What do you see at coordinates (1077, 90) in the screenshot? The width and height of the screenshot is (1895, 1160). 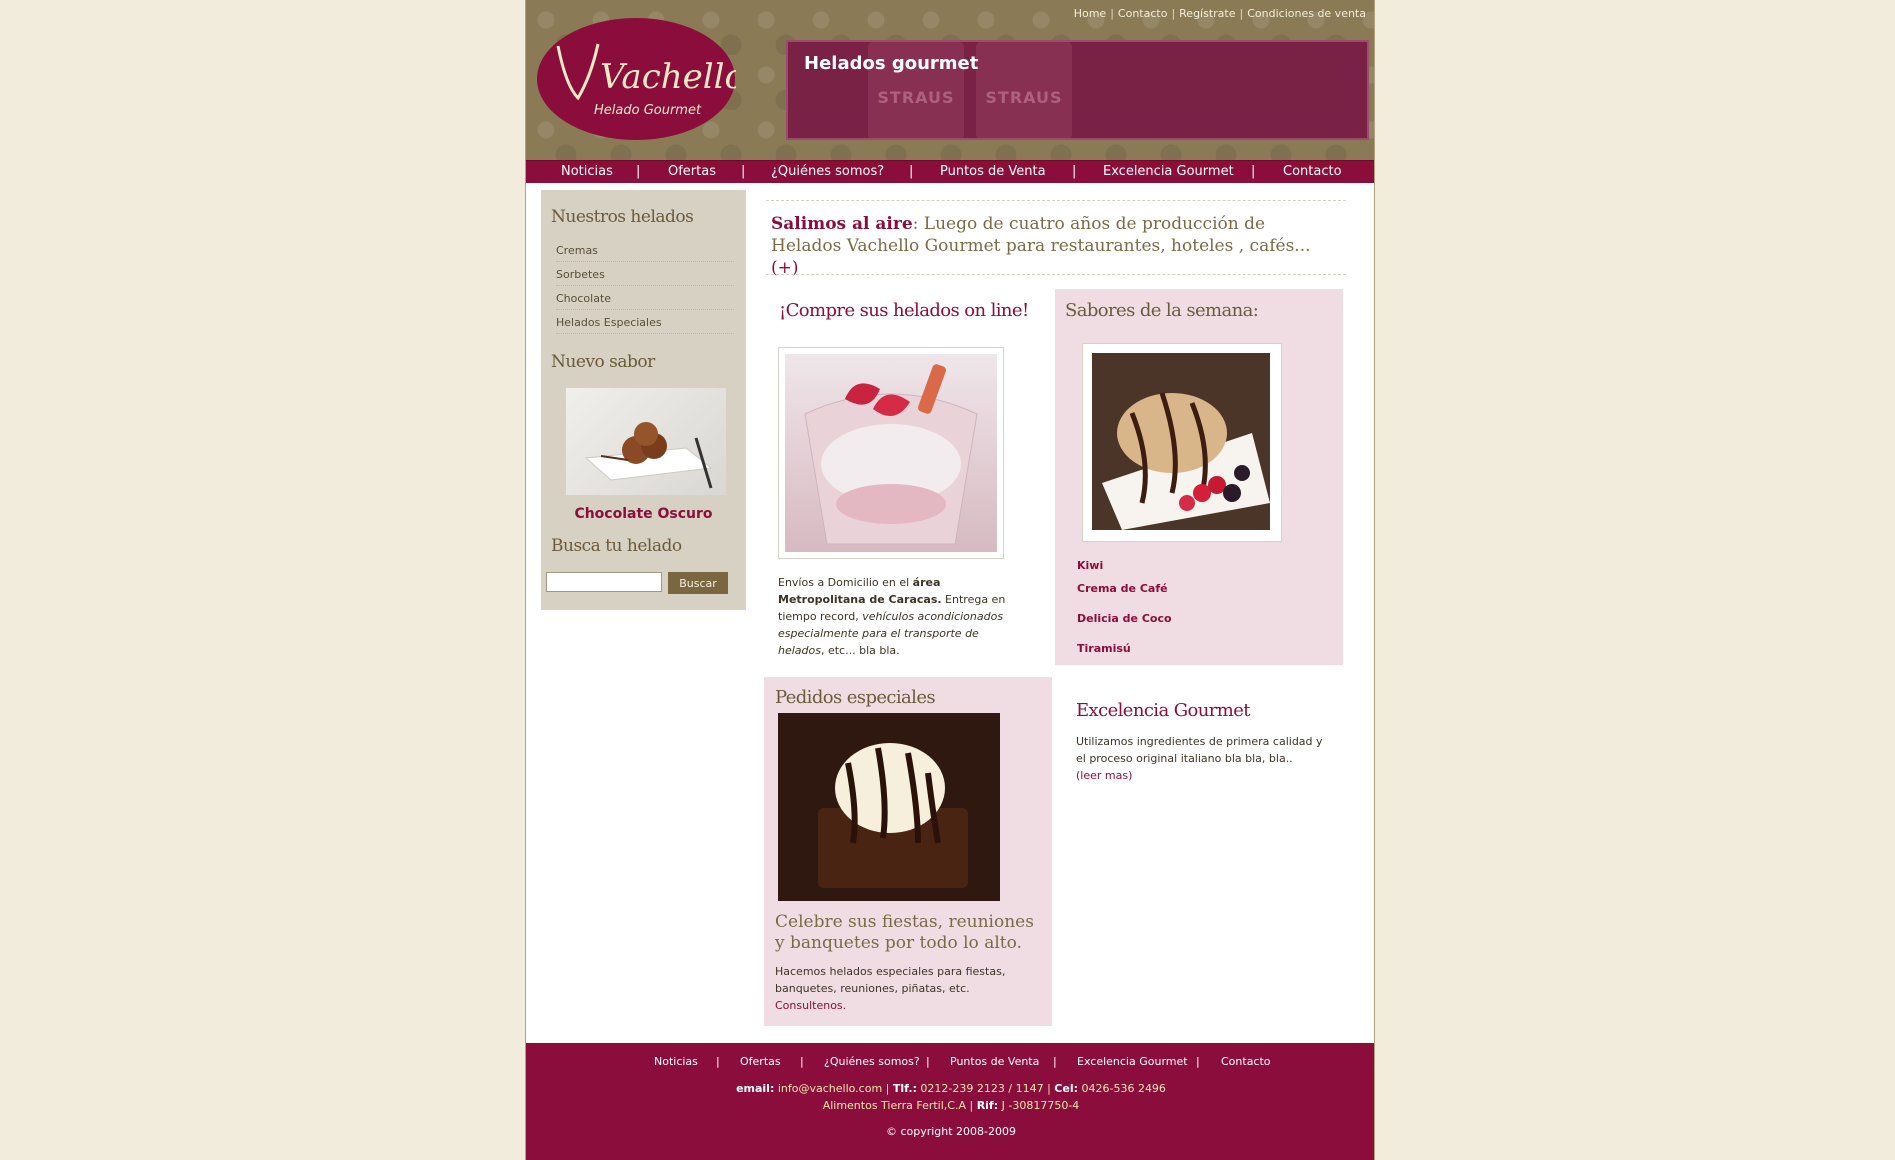 I see `header-banner: STRAUS STRAUS Helados gourmet` at bounding box center [1077, 90].